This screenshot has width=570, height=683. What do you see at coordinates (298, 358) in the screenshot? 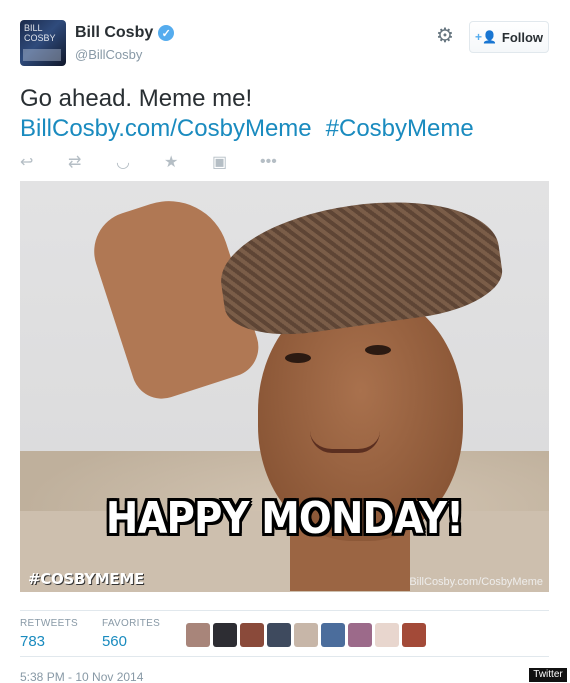
I see `photo-eye-left` at bounding box center [298, 358].